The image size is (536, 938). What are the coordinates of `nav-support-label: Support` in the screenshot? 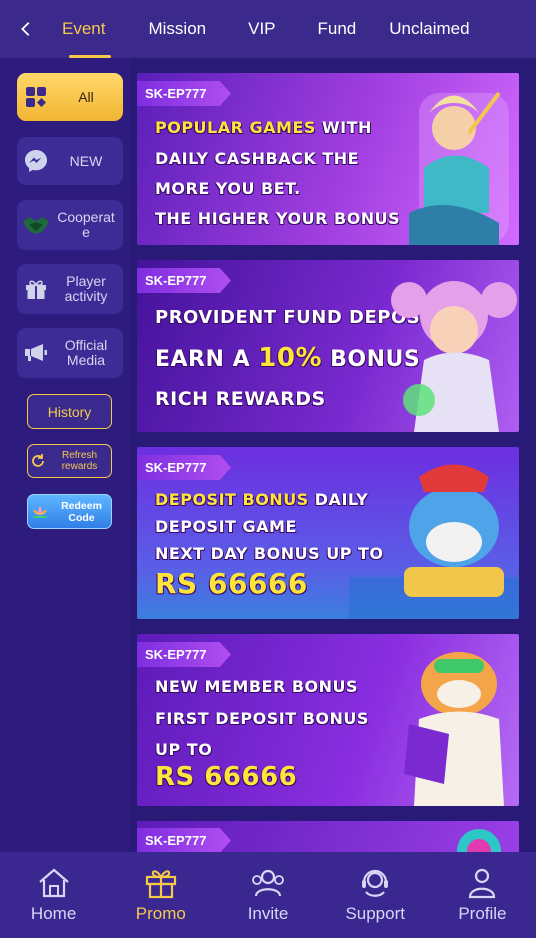 It's located at (375, 913).